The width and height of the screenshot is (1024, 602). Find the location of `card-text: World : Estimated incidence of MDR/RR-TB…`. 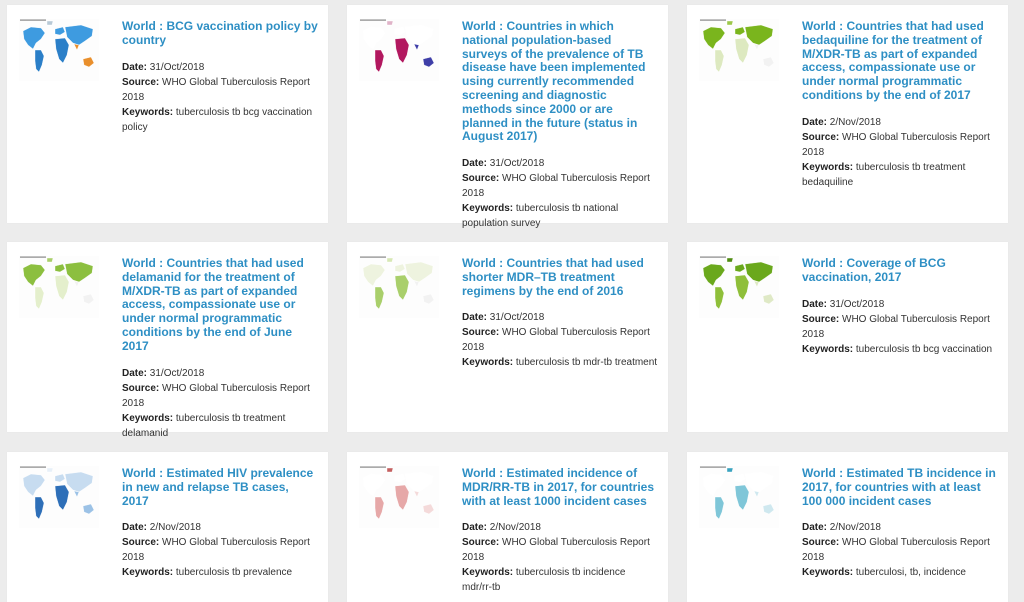

card-text: World : Estimated incidence of MDR/RR-TB… is located at coordinates (560, 530).